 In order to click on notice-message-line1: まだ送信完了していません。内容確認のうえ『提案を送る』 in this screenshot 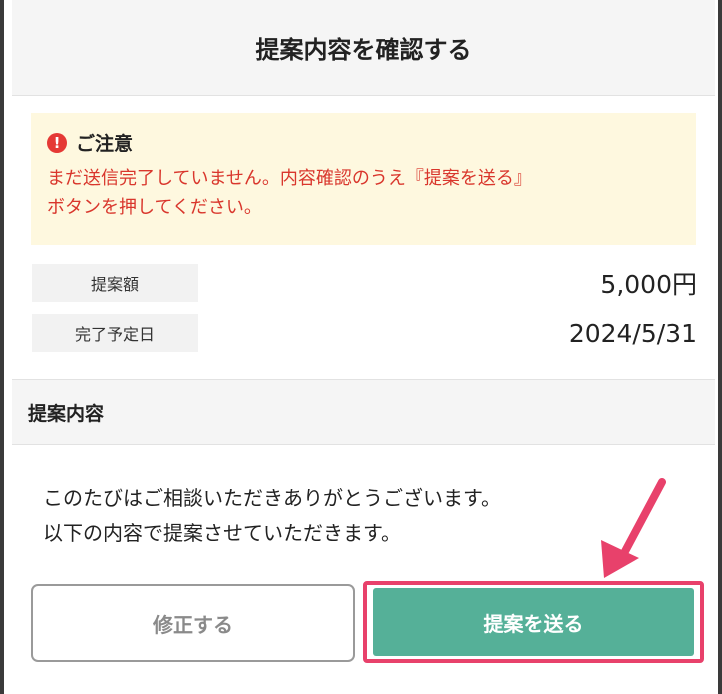, I will do `click(289, 178)`.